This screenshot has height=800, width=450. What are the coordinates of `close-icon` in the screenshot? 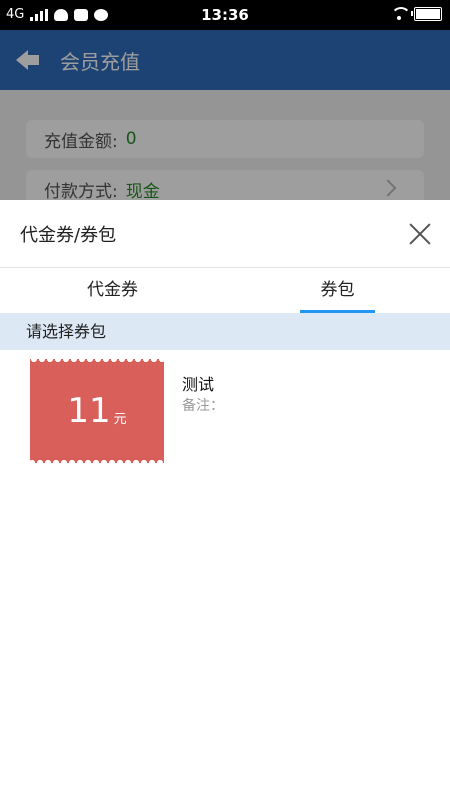 It's located at (420, 234).